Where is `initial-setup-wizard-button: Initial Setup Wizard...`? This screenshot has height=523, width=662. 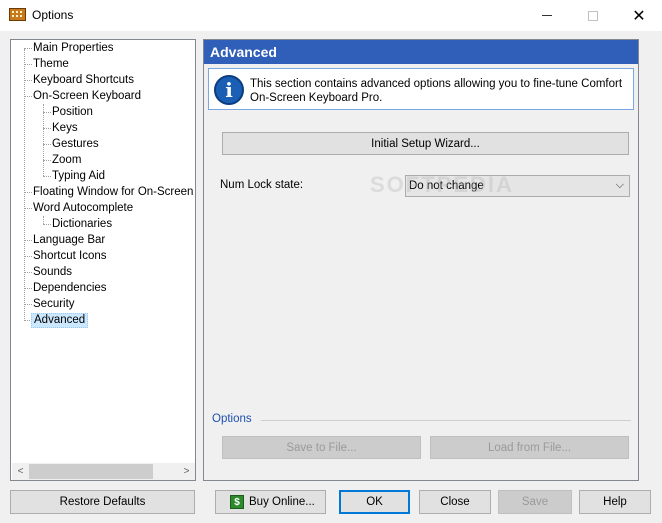 initial-setup-wizard-button: Initial Setup Wizard... is located at coordinates (425, 143).